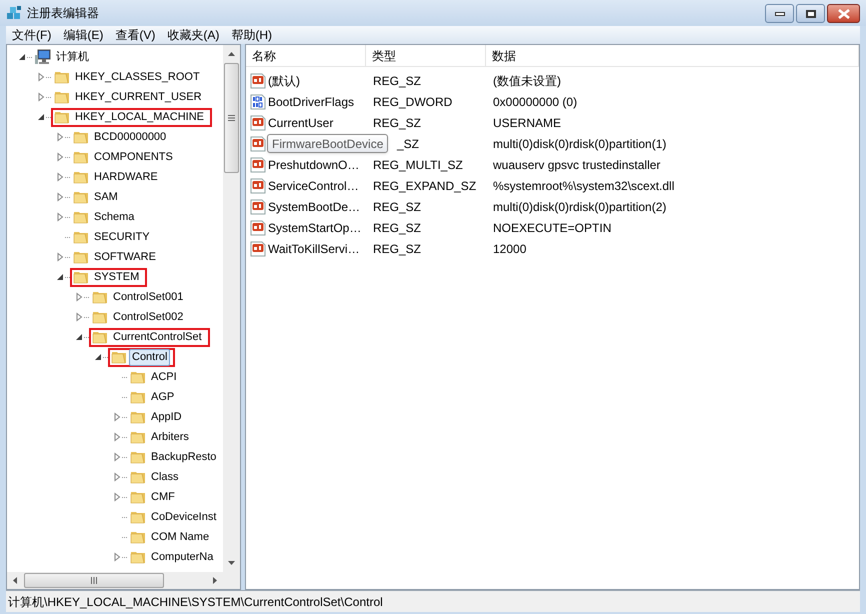  What do you see at coordinates (327, 143) in the screenshot?
I see `tooltip: FirmwareBootDevice` at bounding box center [327, 143].